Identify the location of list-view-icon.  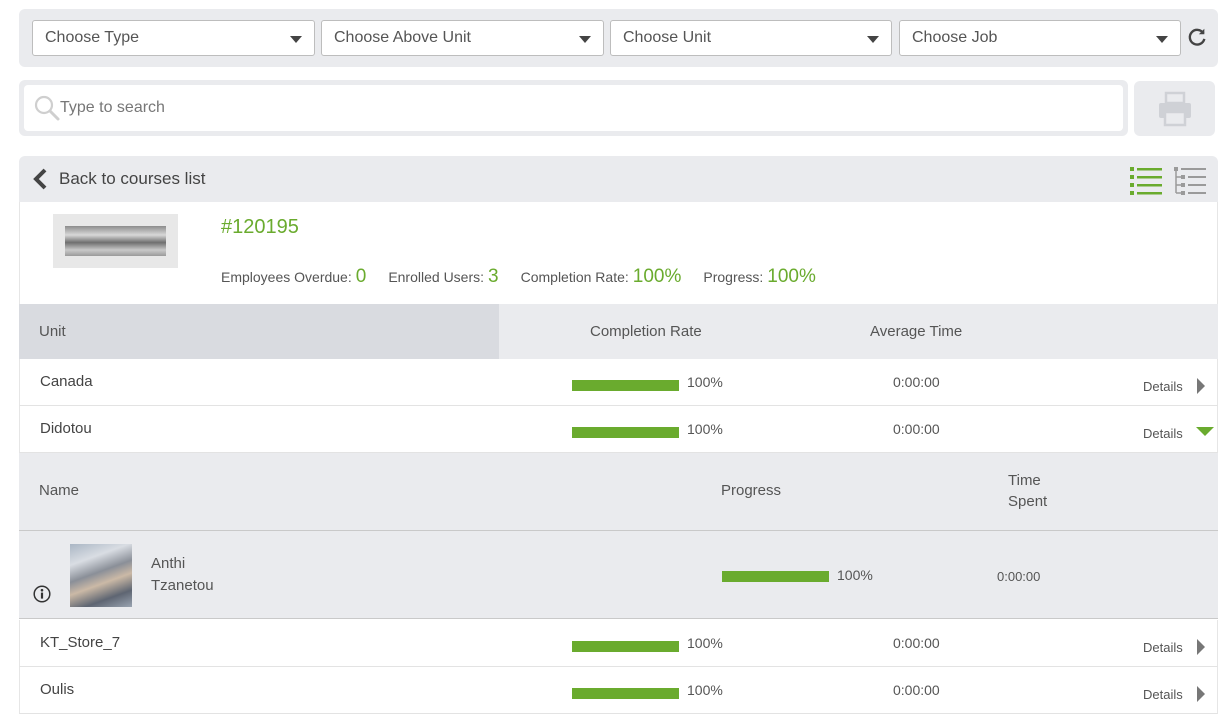
(1146, 181).